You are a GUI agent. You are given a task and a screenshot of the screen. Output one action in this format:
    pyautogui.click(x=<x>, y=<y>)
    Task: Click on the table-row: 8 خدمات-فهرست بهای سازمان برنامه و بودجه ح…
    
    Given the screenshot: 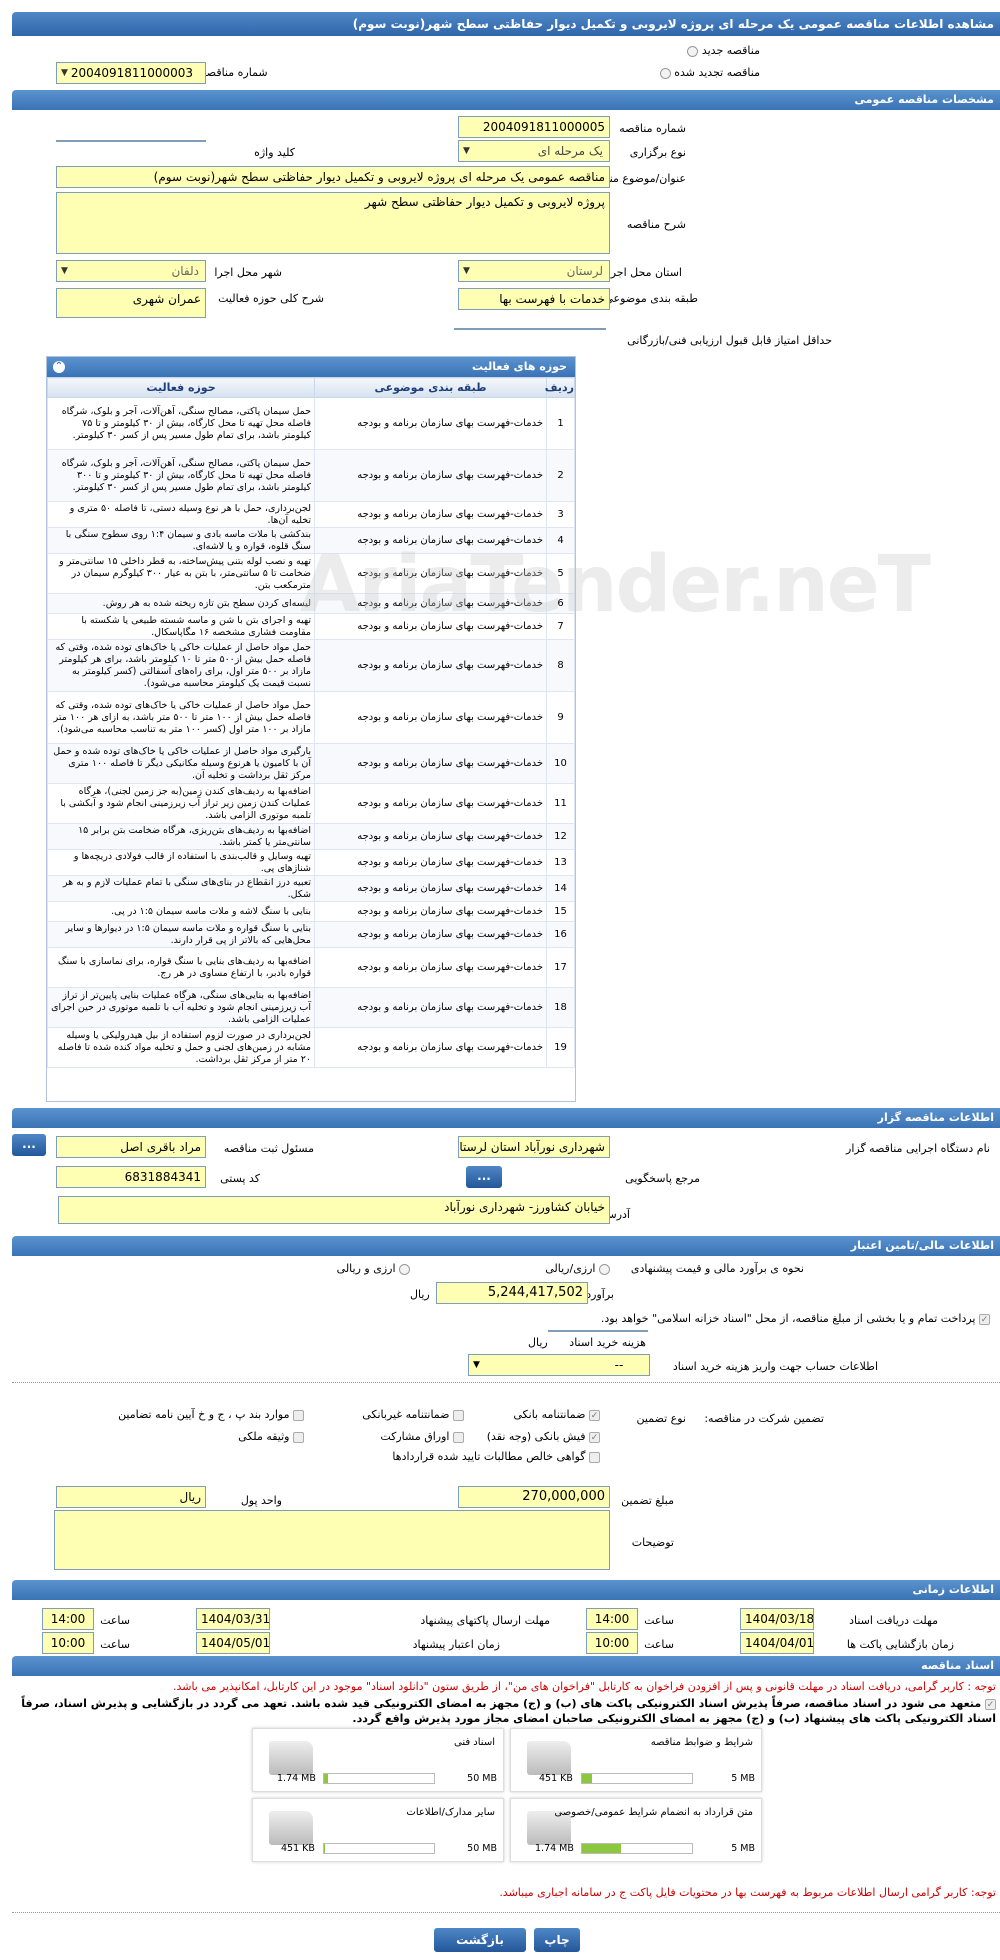 What is the action you would take?
    pyautogui.click(x=311, y=665)
    